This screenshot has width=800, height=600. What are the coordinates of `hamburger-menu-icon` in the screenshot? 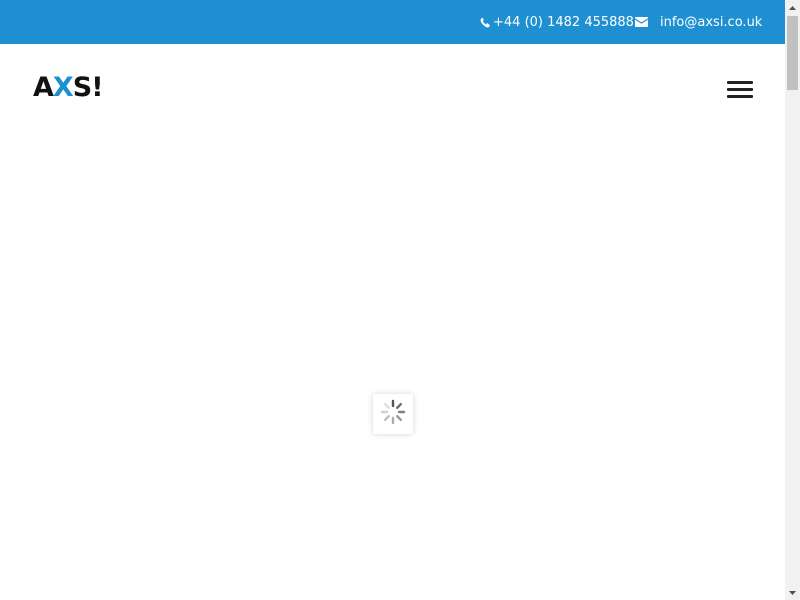 It's located at (740, 90).